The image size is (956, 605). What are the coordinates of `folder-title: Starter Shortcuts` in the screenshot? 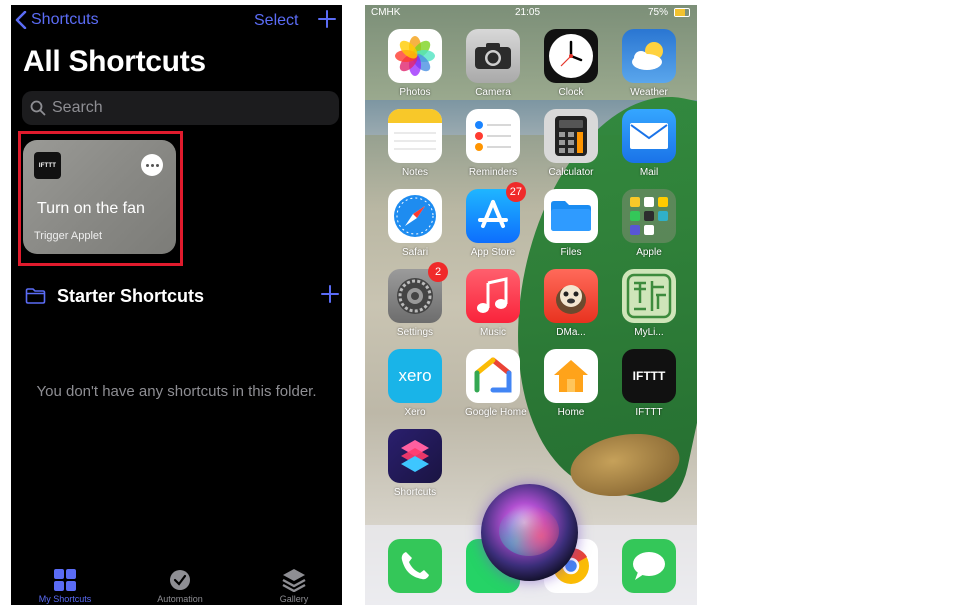 It's located at (131, 295).